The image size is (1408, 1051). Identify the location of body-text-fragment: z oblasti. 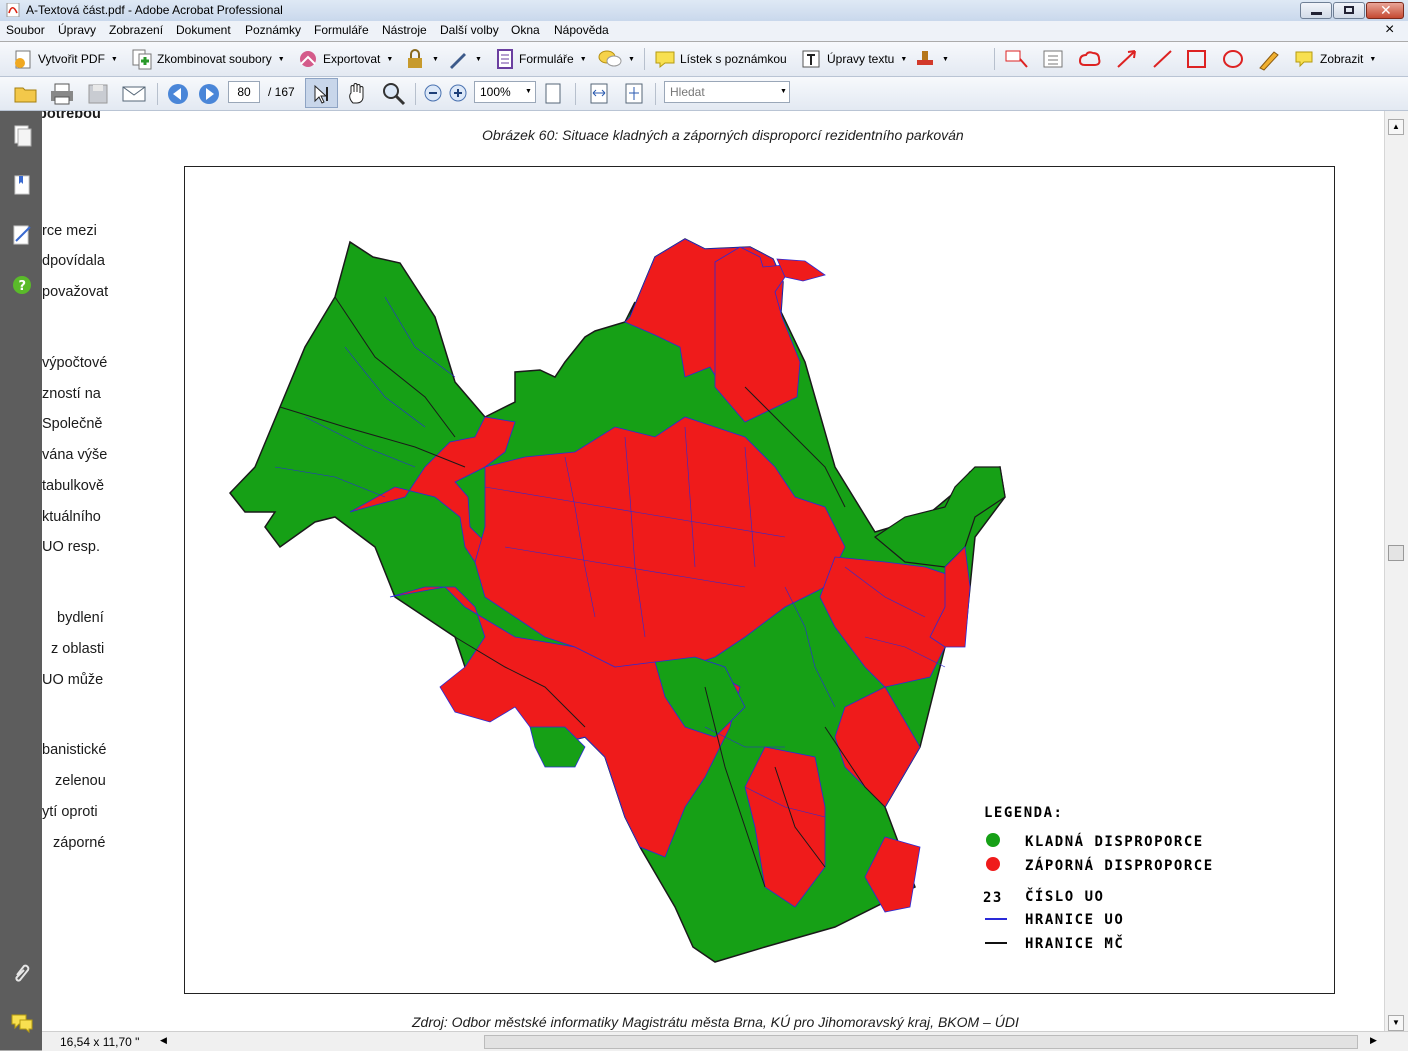
(78, 649).